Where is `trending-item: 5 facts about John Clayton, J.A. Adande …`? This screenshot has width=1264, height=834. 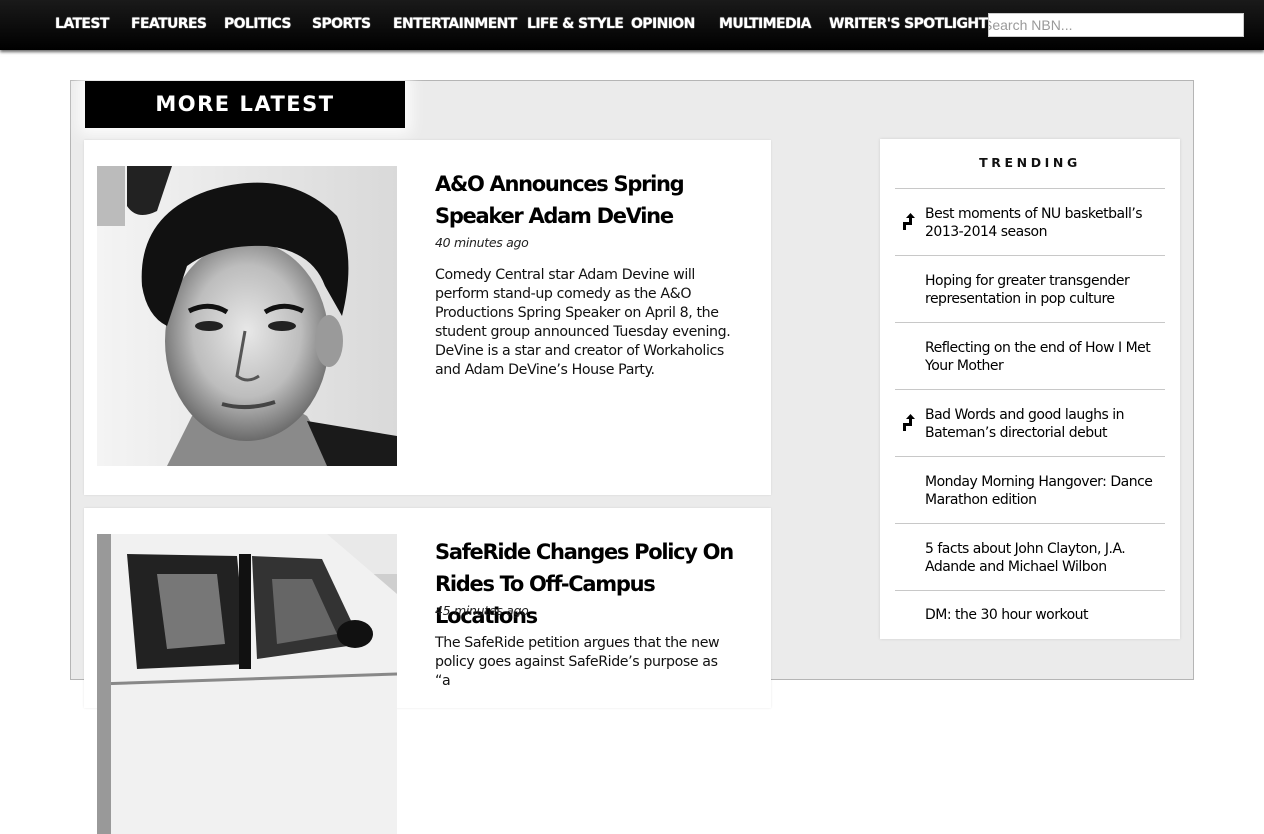
trending-item: 5 facts about John Clayton, J.A. Adande … is located at coordinates (1030, 556).